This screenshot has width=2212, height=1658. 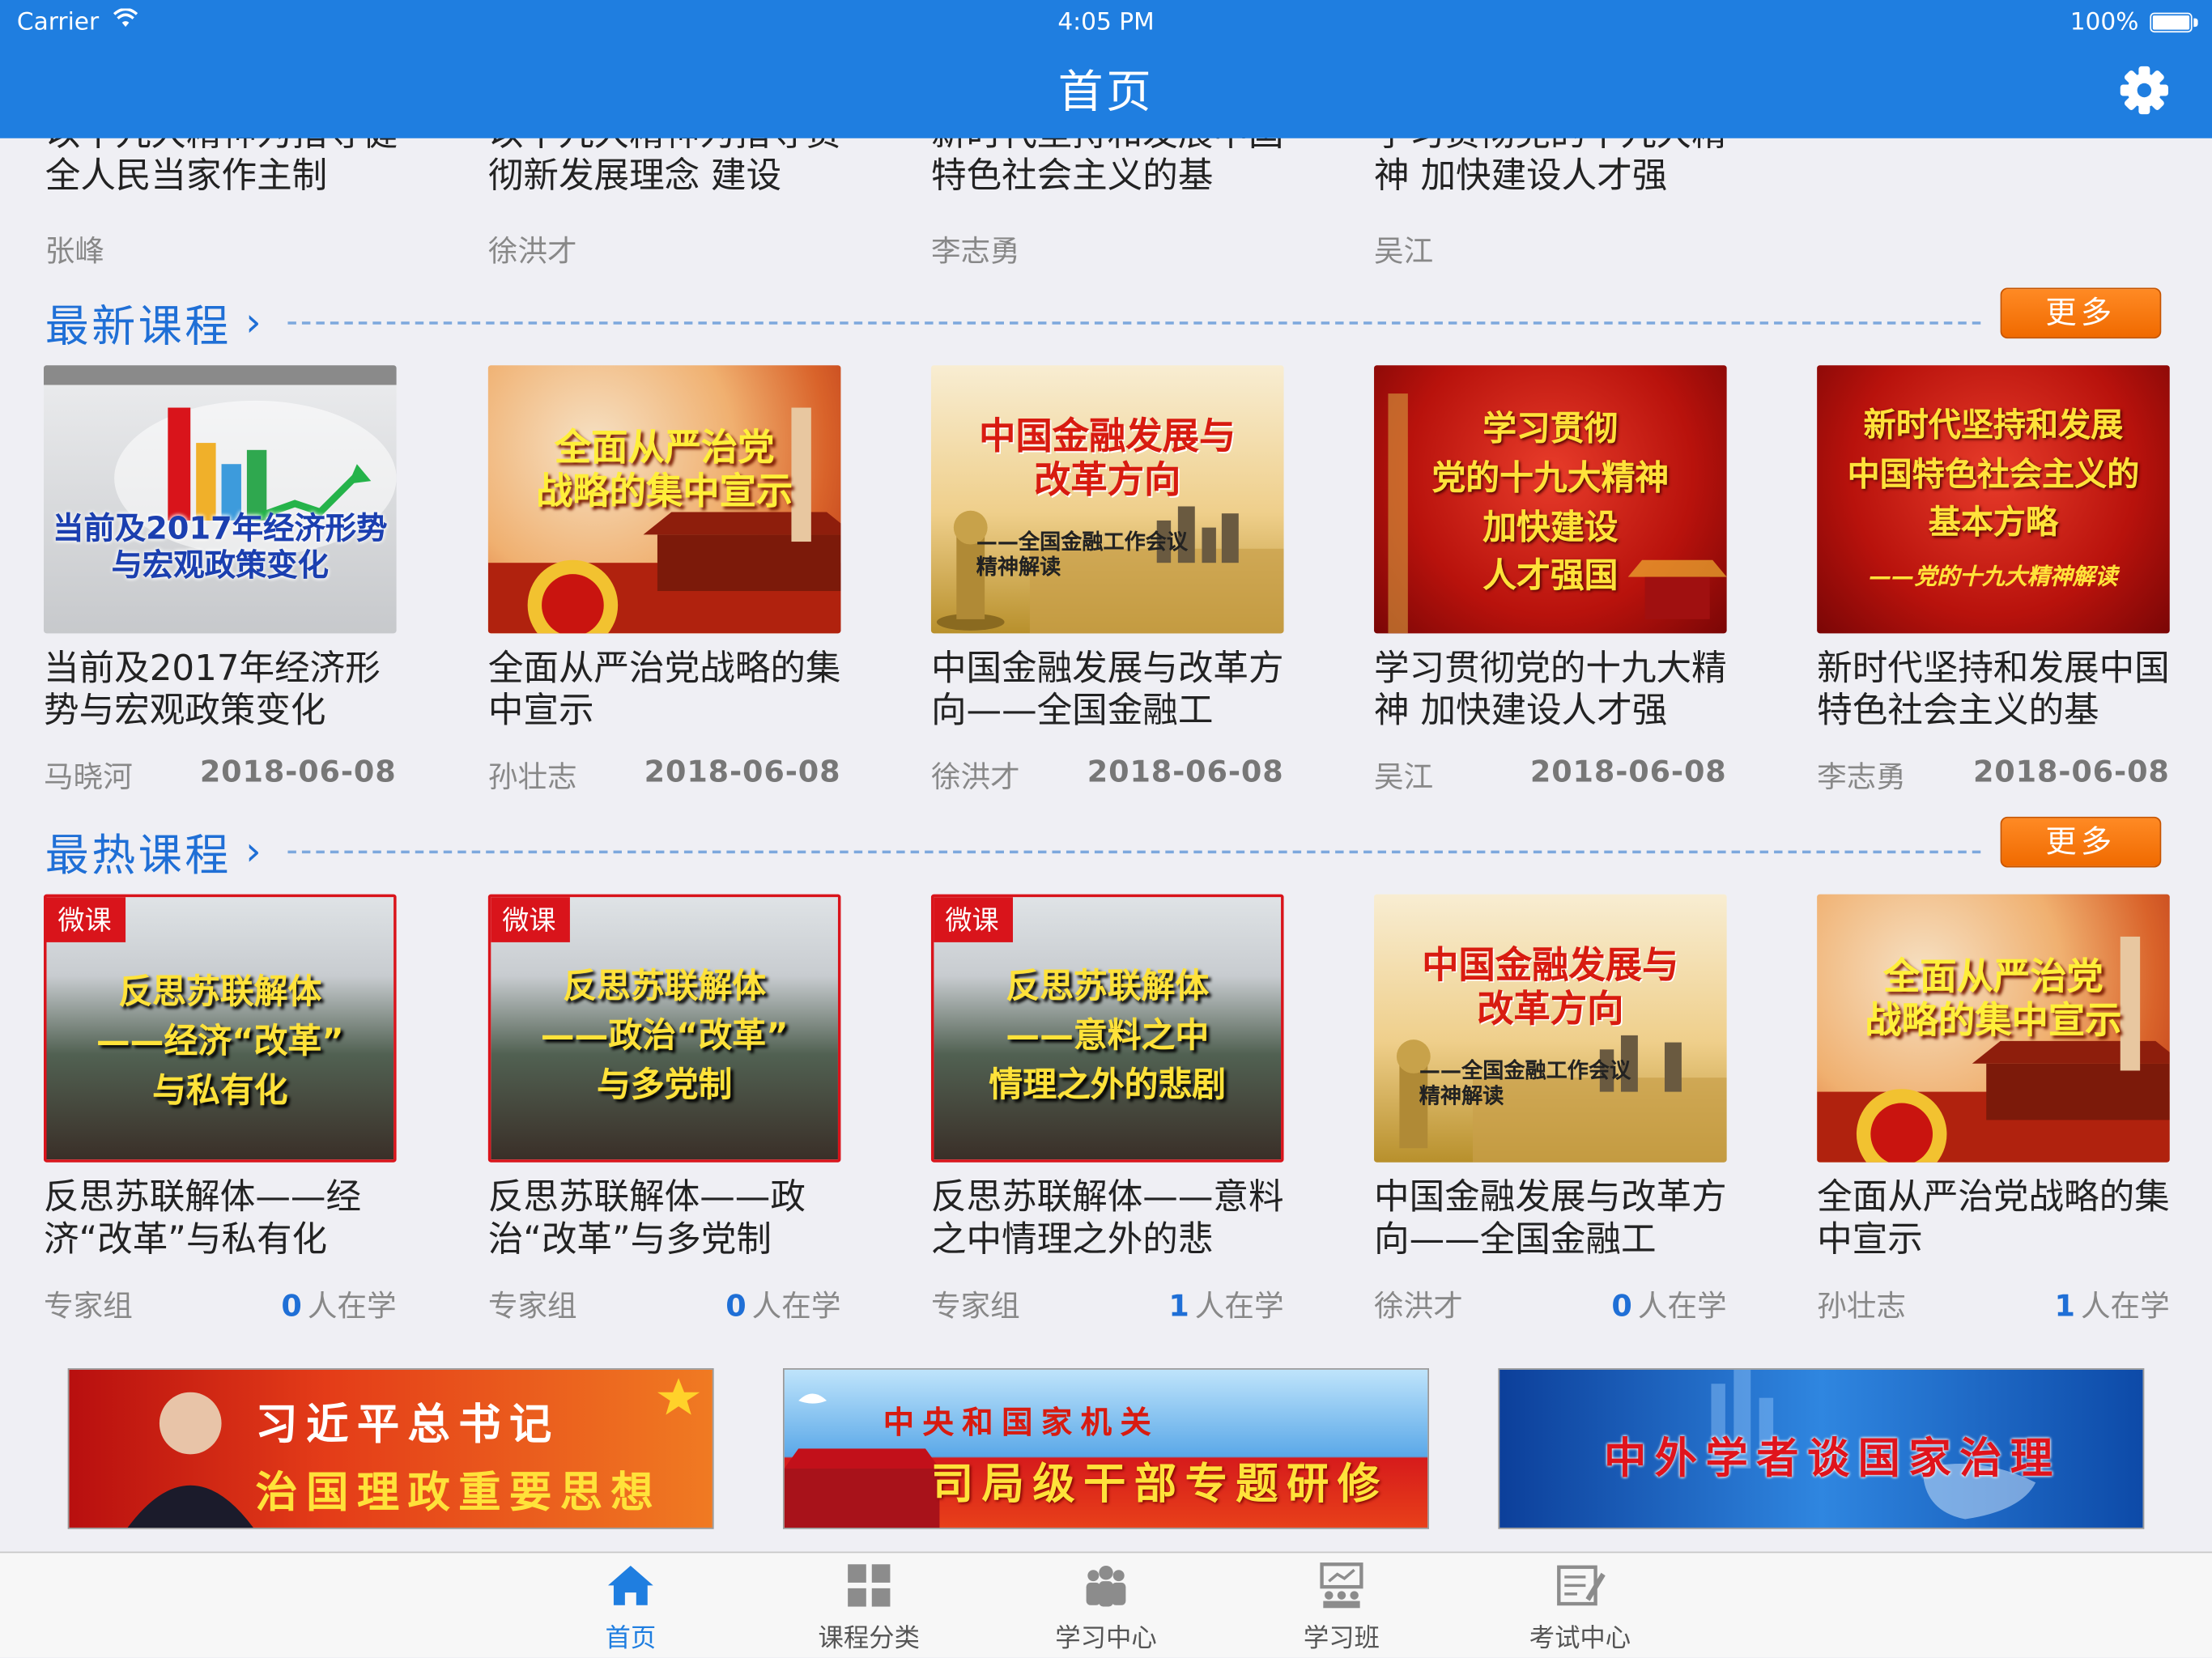 I want to click on course-author: 张峰, so click(x=75, y=251).